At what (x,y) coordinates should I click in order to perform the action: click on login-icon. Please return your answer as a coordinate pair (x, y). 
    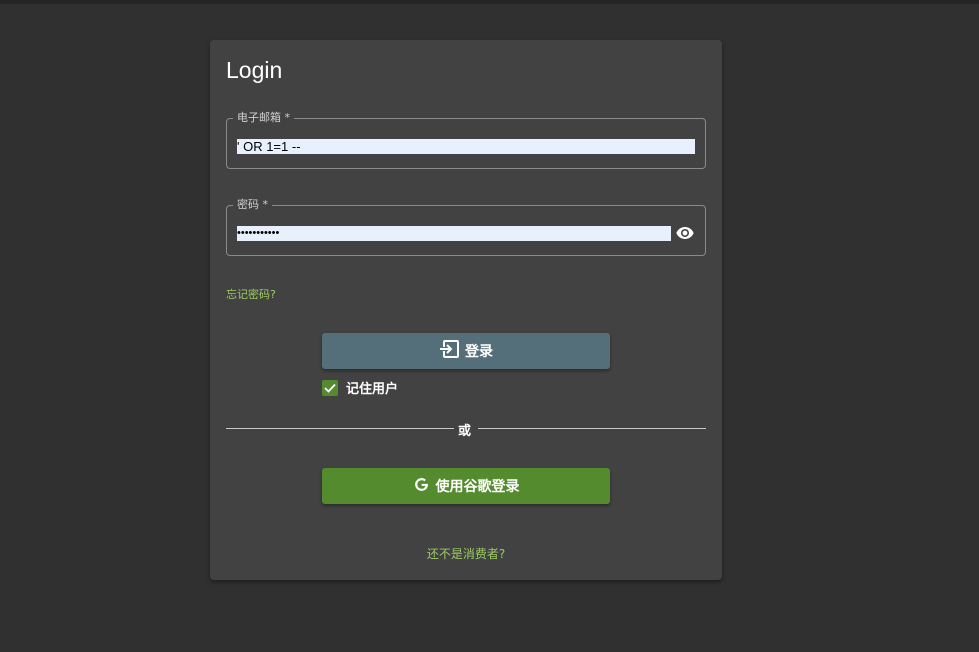
    Looking at the image, I should click on (449, 351).